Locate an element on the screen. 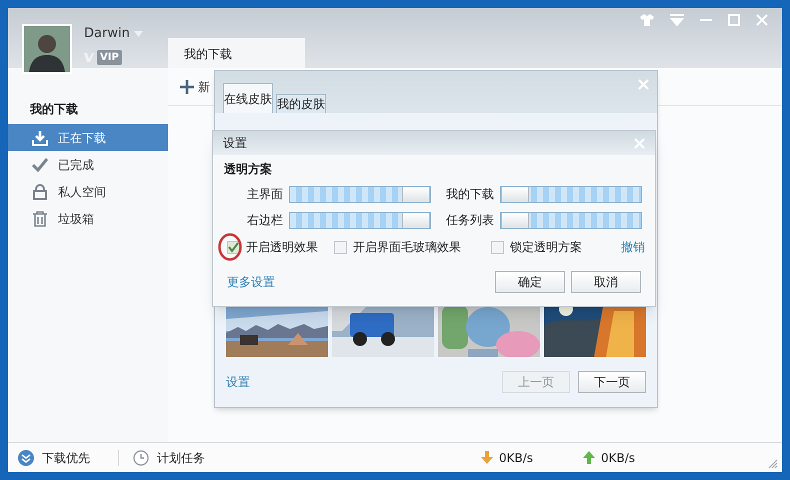 This screenshot has height=480, width=790. slider-label: 我的下载 is located at coordinates (469, 194).